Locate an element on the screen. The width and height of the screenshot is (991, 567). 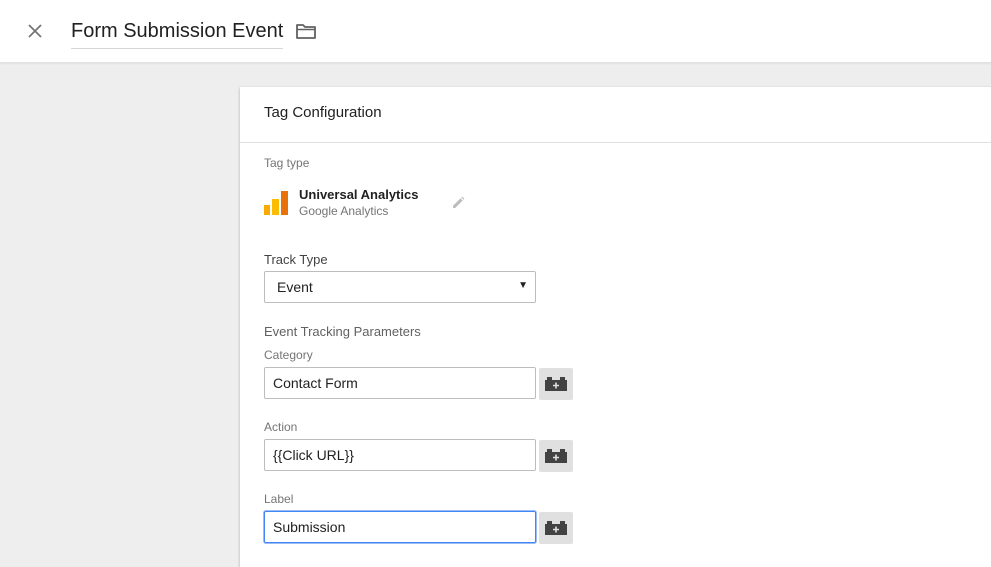
action-variable-button is located at coordinates (556, 456).